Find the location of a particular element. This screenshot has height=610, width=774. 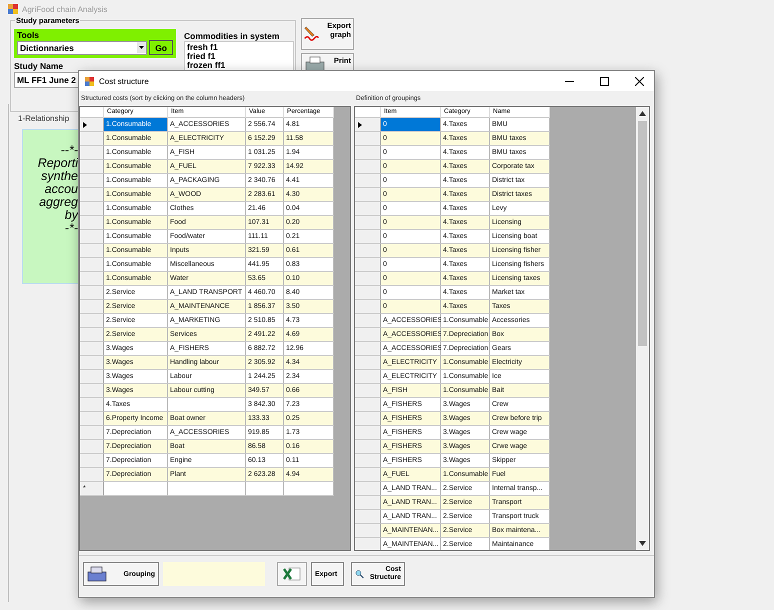

field-label: Commodities in system is located at coordinates (232, 36).